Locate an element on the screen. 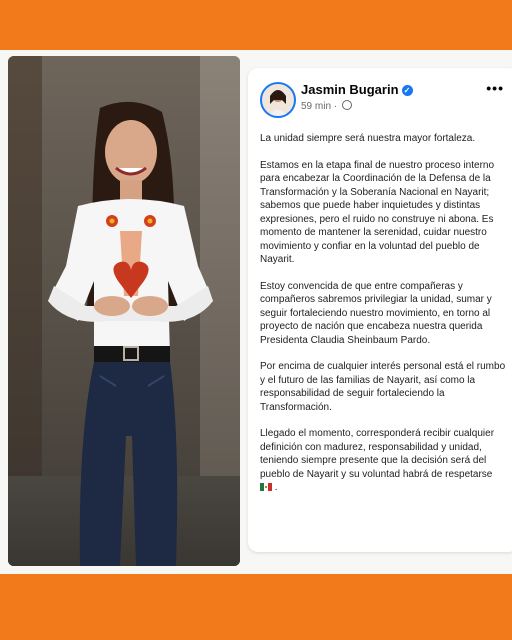  more-options-icon: ••• is located at coordinates (495, 88).